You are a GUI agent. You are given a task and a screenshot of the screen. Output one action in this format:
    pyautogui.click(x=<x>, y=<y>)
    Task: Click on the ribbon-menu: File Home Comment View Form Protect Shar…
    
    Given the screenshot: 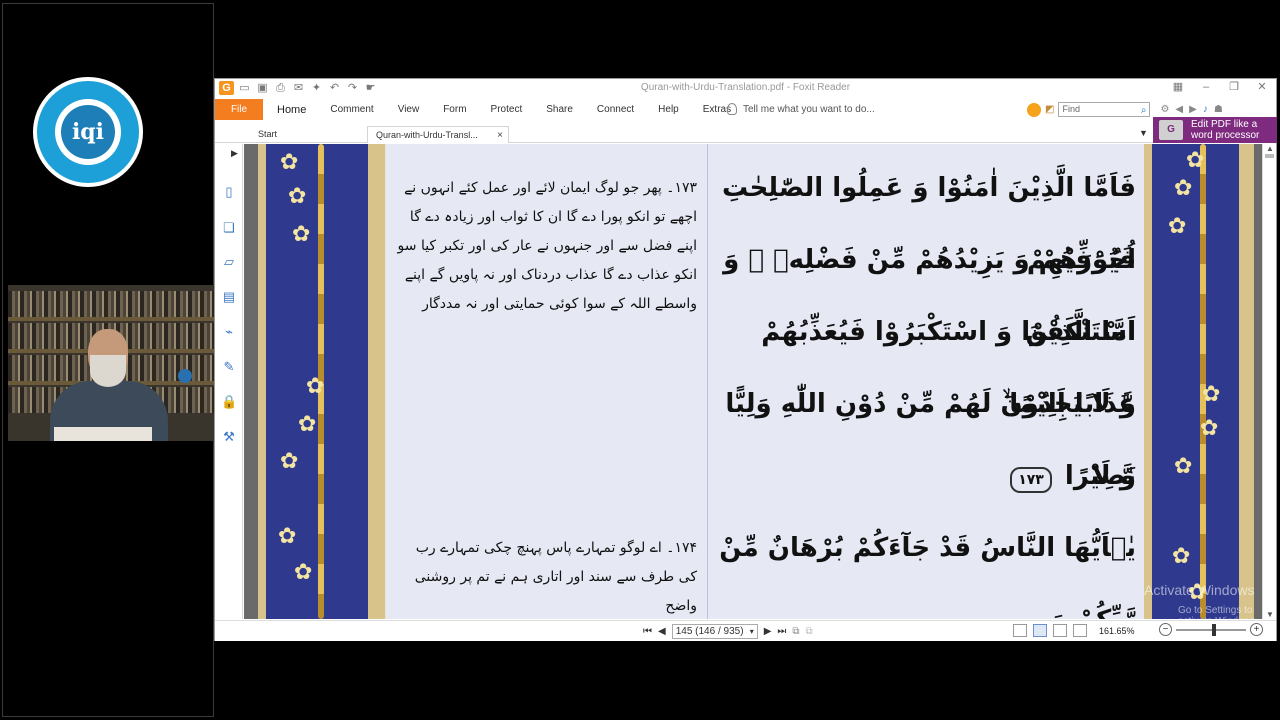 What is the action you would take?
    pyautogui.click(x=745, y=109)
    